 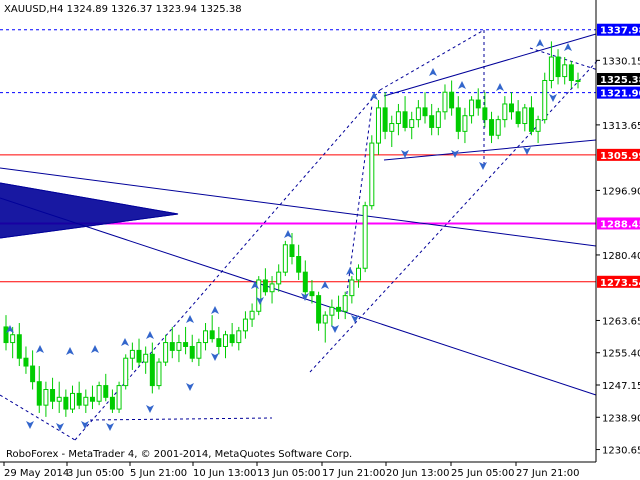 I want to click on price-tick-label: 1255.40, so click(x=621, y=354).